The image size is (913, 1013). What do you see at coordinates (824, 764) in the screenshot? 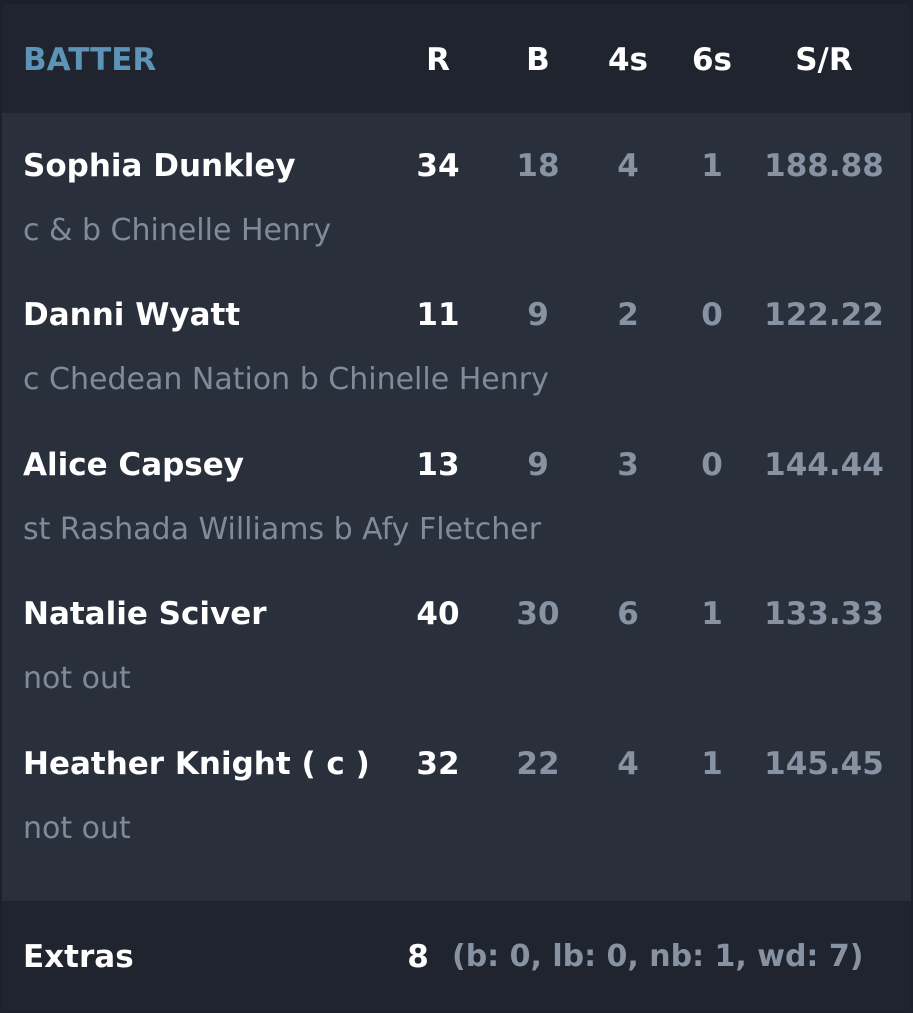
I see `batter-strike-rate: 145.45` at bounding box center [824, 764].